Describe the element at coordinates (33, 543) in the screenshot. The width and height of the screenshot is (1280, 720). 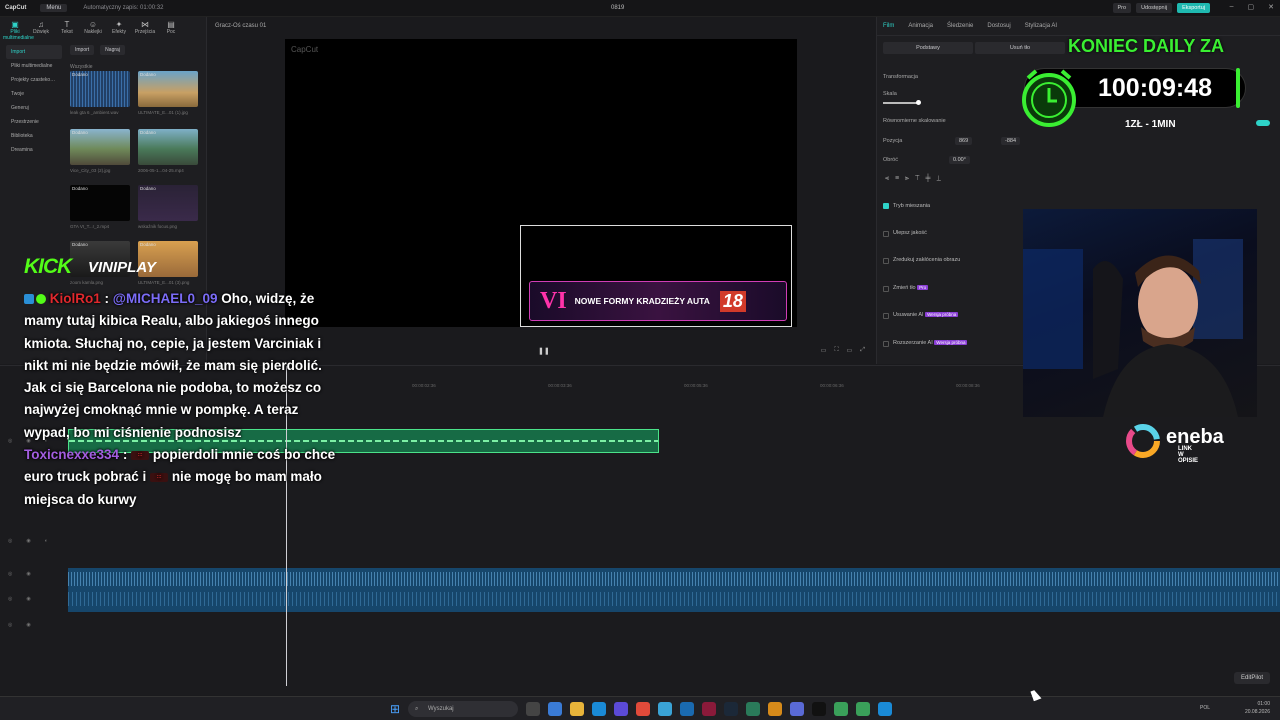
I see `track-header: ◎ ◉ ◐` at that location.